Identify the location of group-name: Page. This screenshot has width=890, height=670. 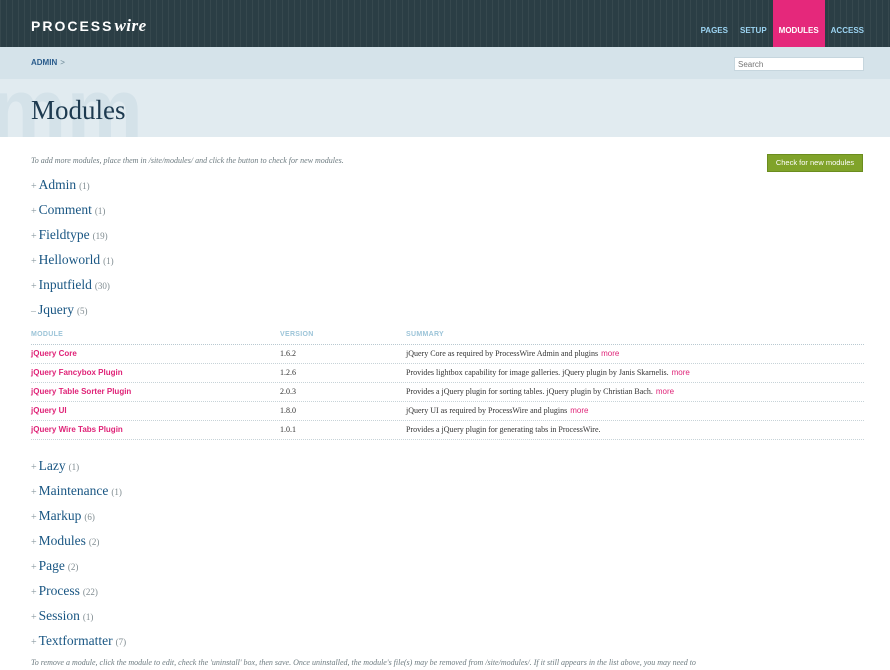
(51, 565).